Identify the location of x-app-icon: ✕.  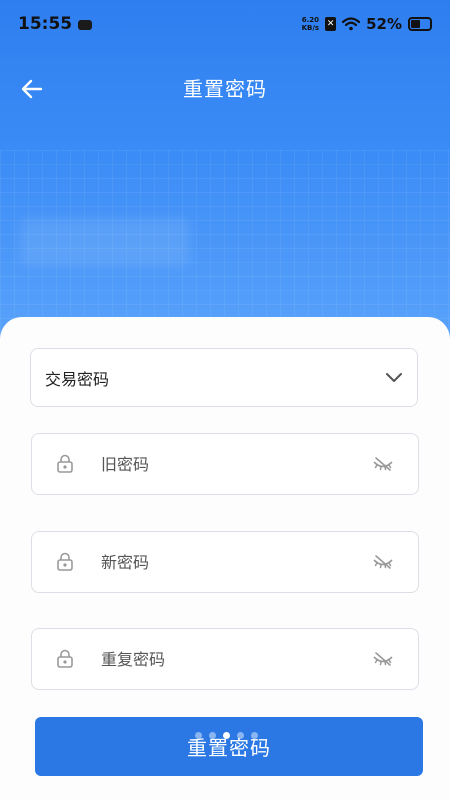
(331, 24).